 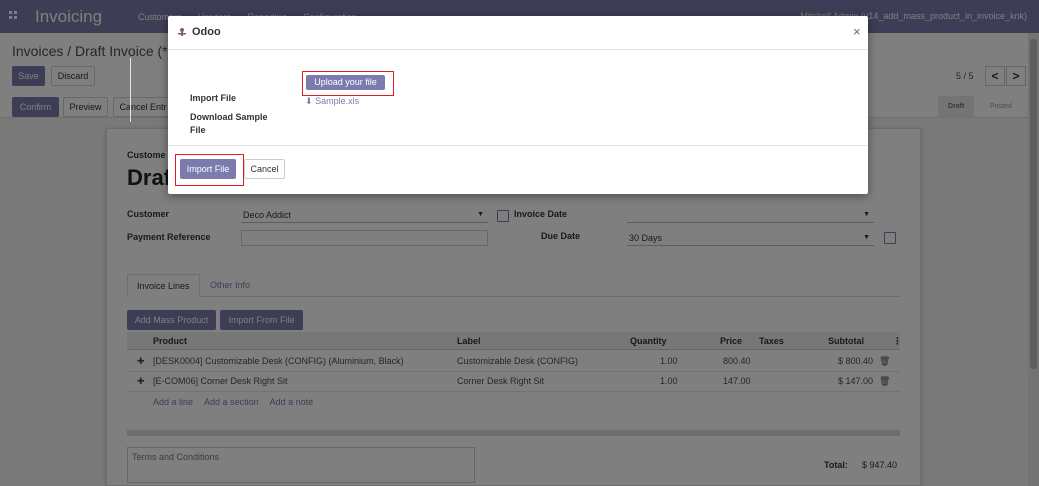 What do you see at coordinates (518, 97) in the screenshot?
I see `modal-body: Import File Download Sample File` at bounding box center [518, 97].